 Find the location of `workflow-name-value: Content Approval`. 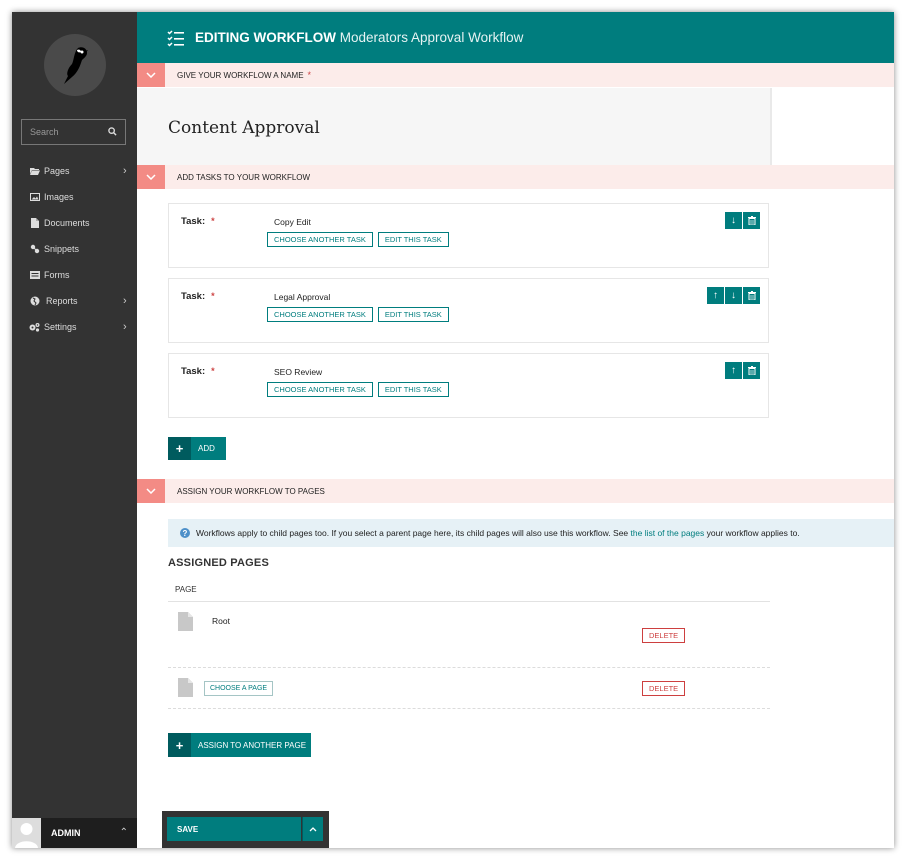

workflow-name-value: Content Approval is located at coordinates (244, 128).